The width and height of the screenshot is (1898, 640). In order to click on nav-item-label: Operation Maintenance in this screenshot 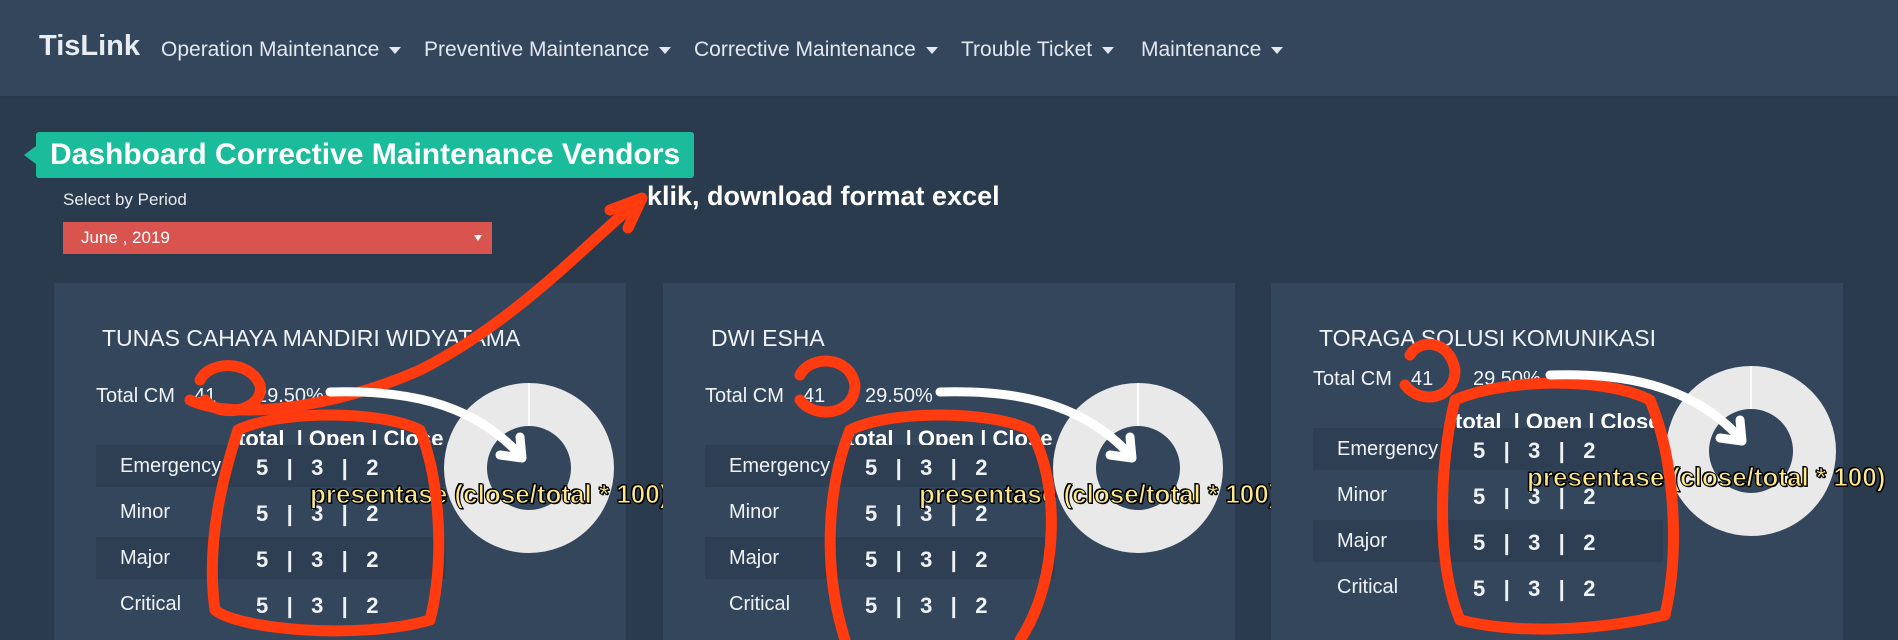, I will do `click(270, 49)`.